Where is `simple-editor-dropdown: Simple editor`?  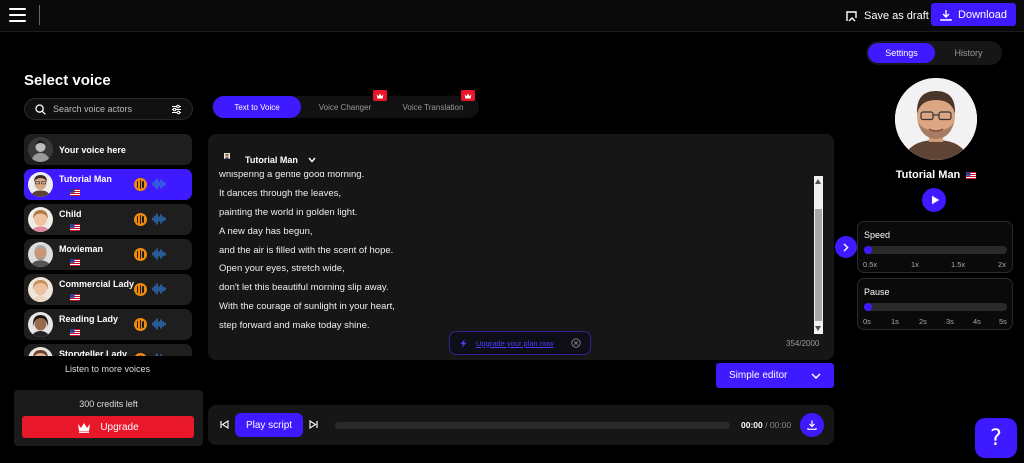
simple-editor-dropdown: Simple editor is located at coordinates (775, 375).